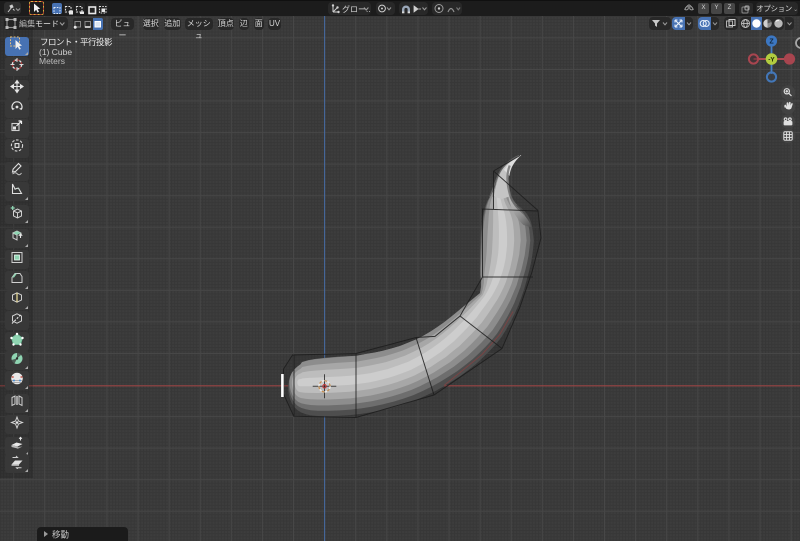 This screenshot has width=800, height=541. I want to click on svg-text: -Y, so click(771, 60).